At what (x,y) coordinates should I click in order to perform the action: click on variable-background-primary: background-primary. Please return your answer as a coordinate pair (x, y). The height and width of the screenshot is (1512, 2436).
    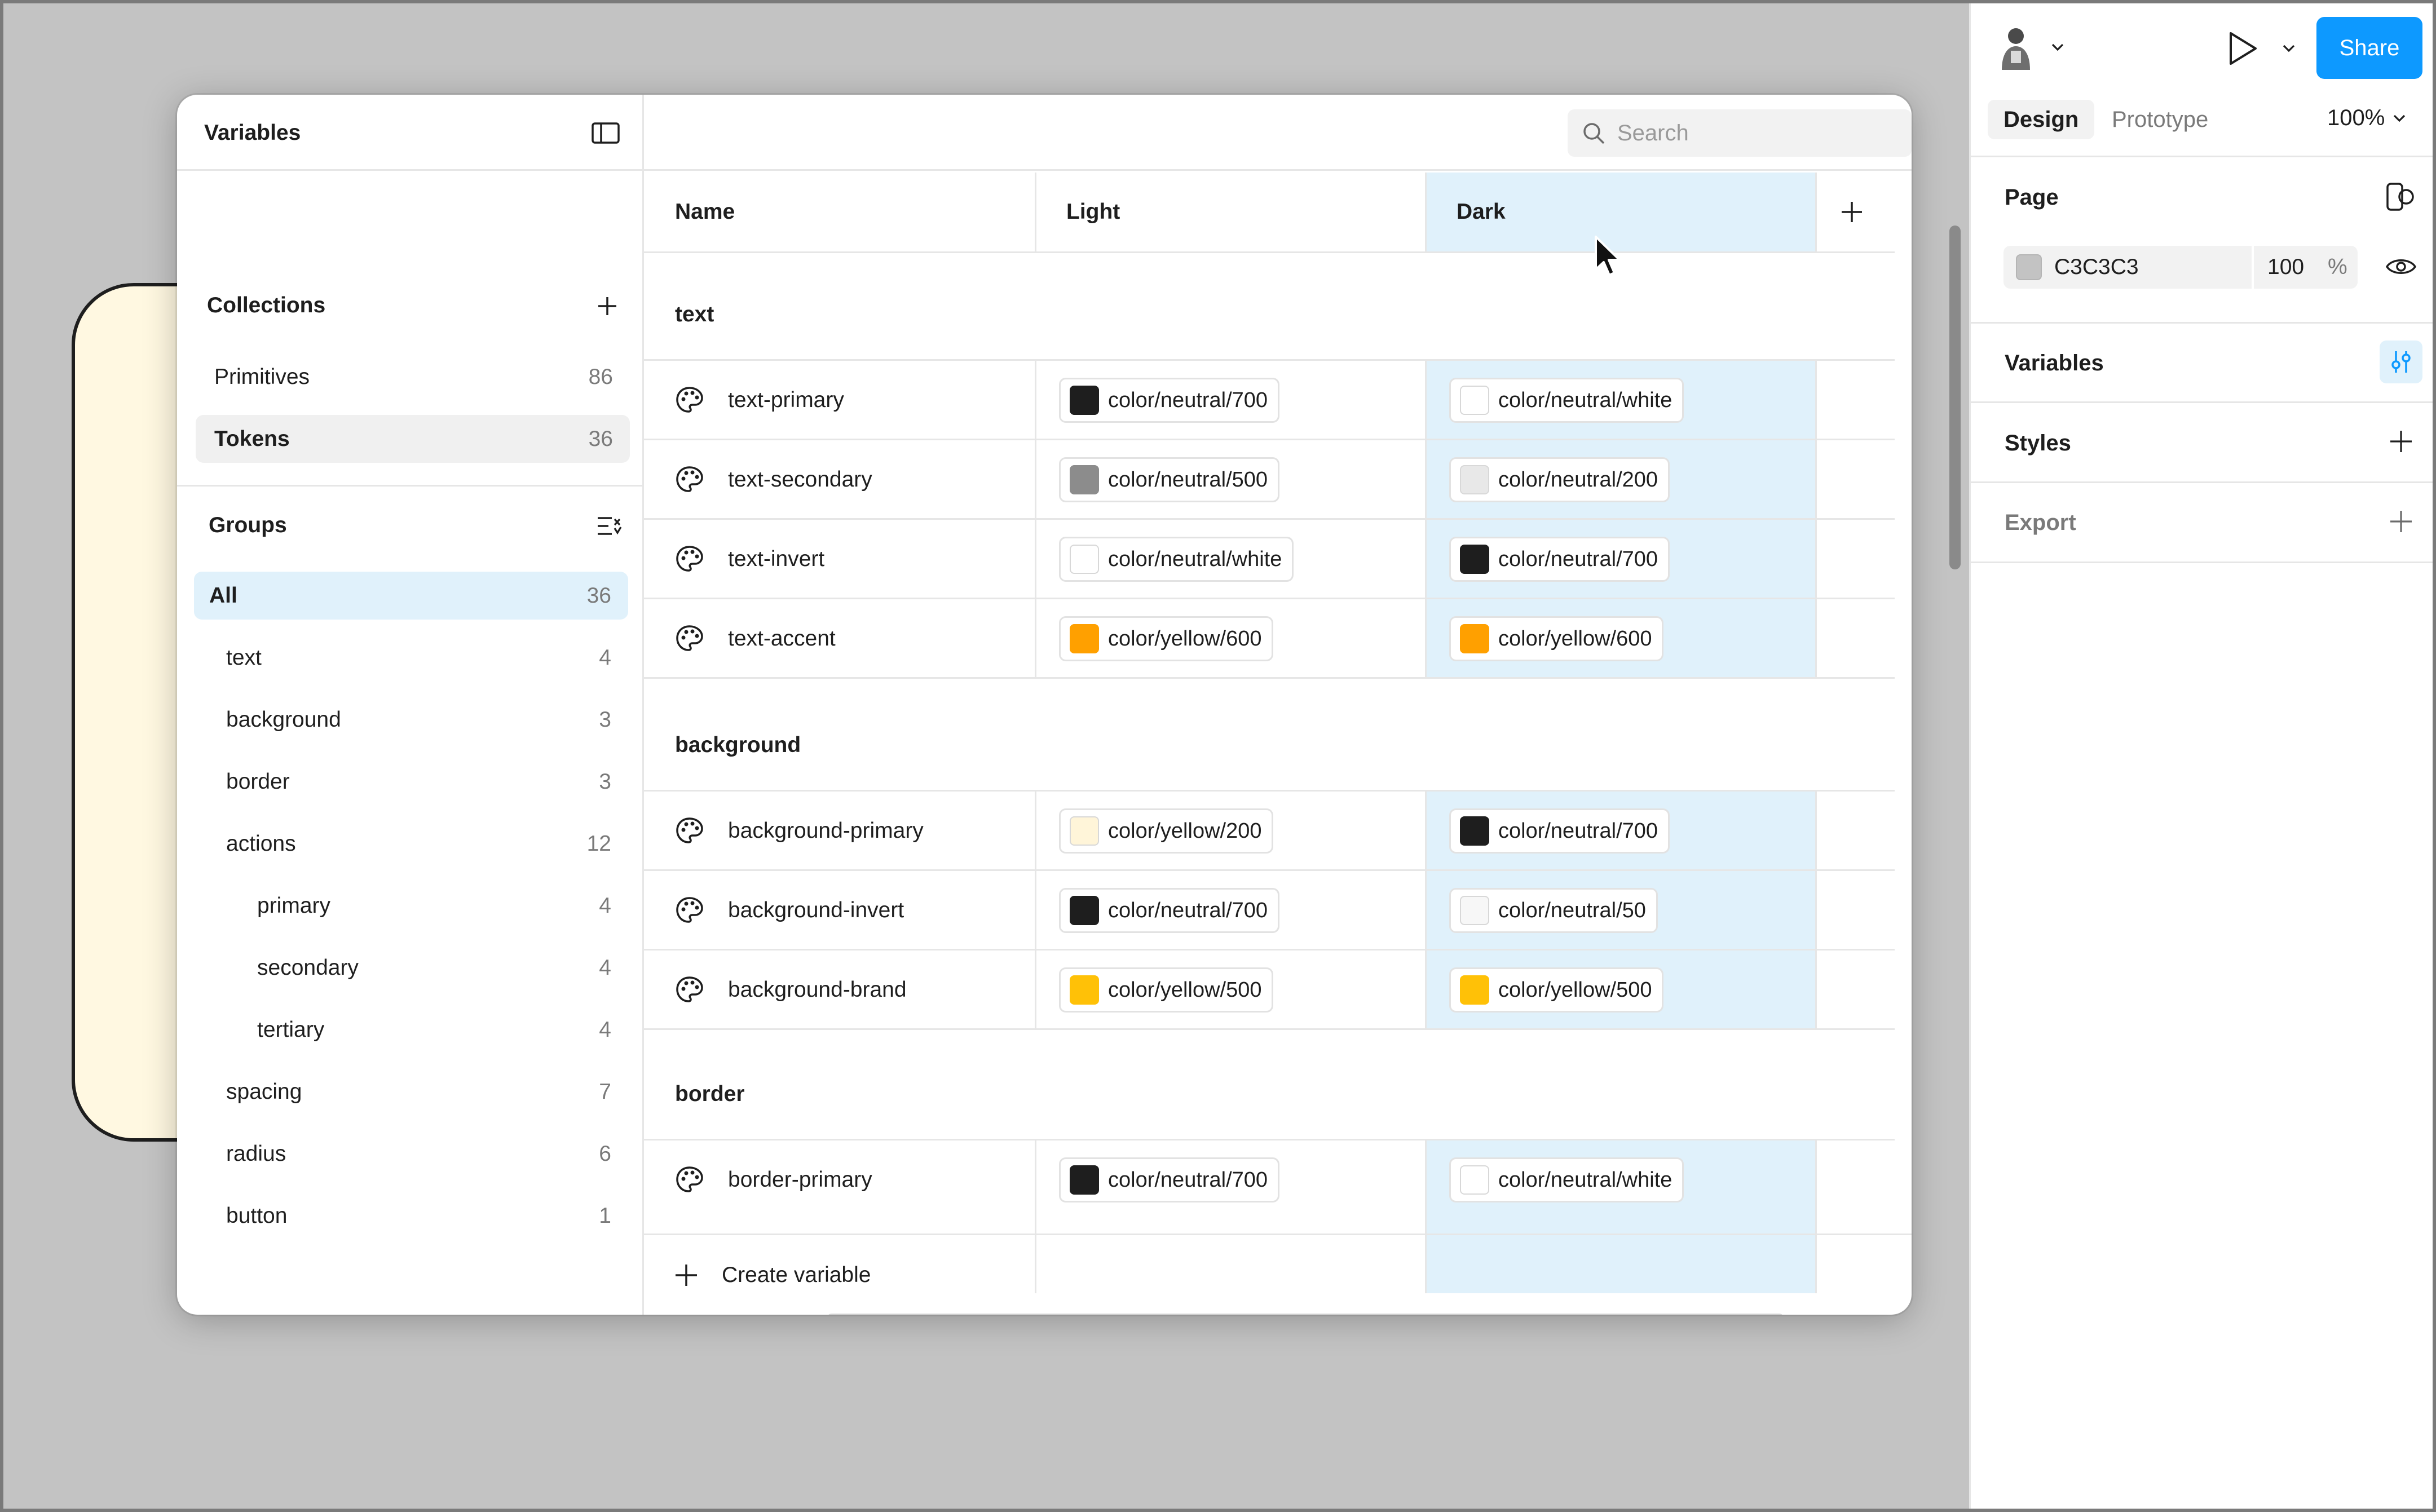
    Looking at the image, I should click on (800, 831).